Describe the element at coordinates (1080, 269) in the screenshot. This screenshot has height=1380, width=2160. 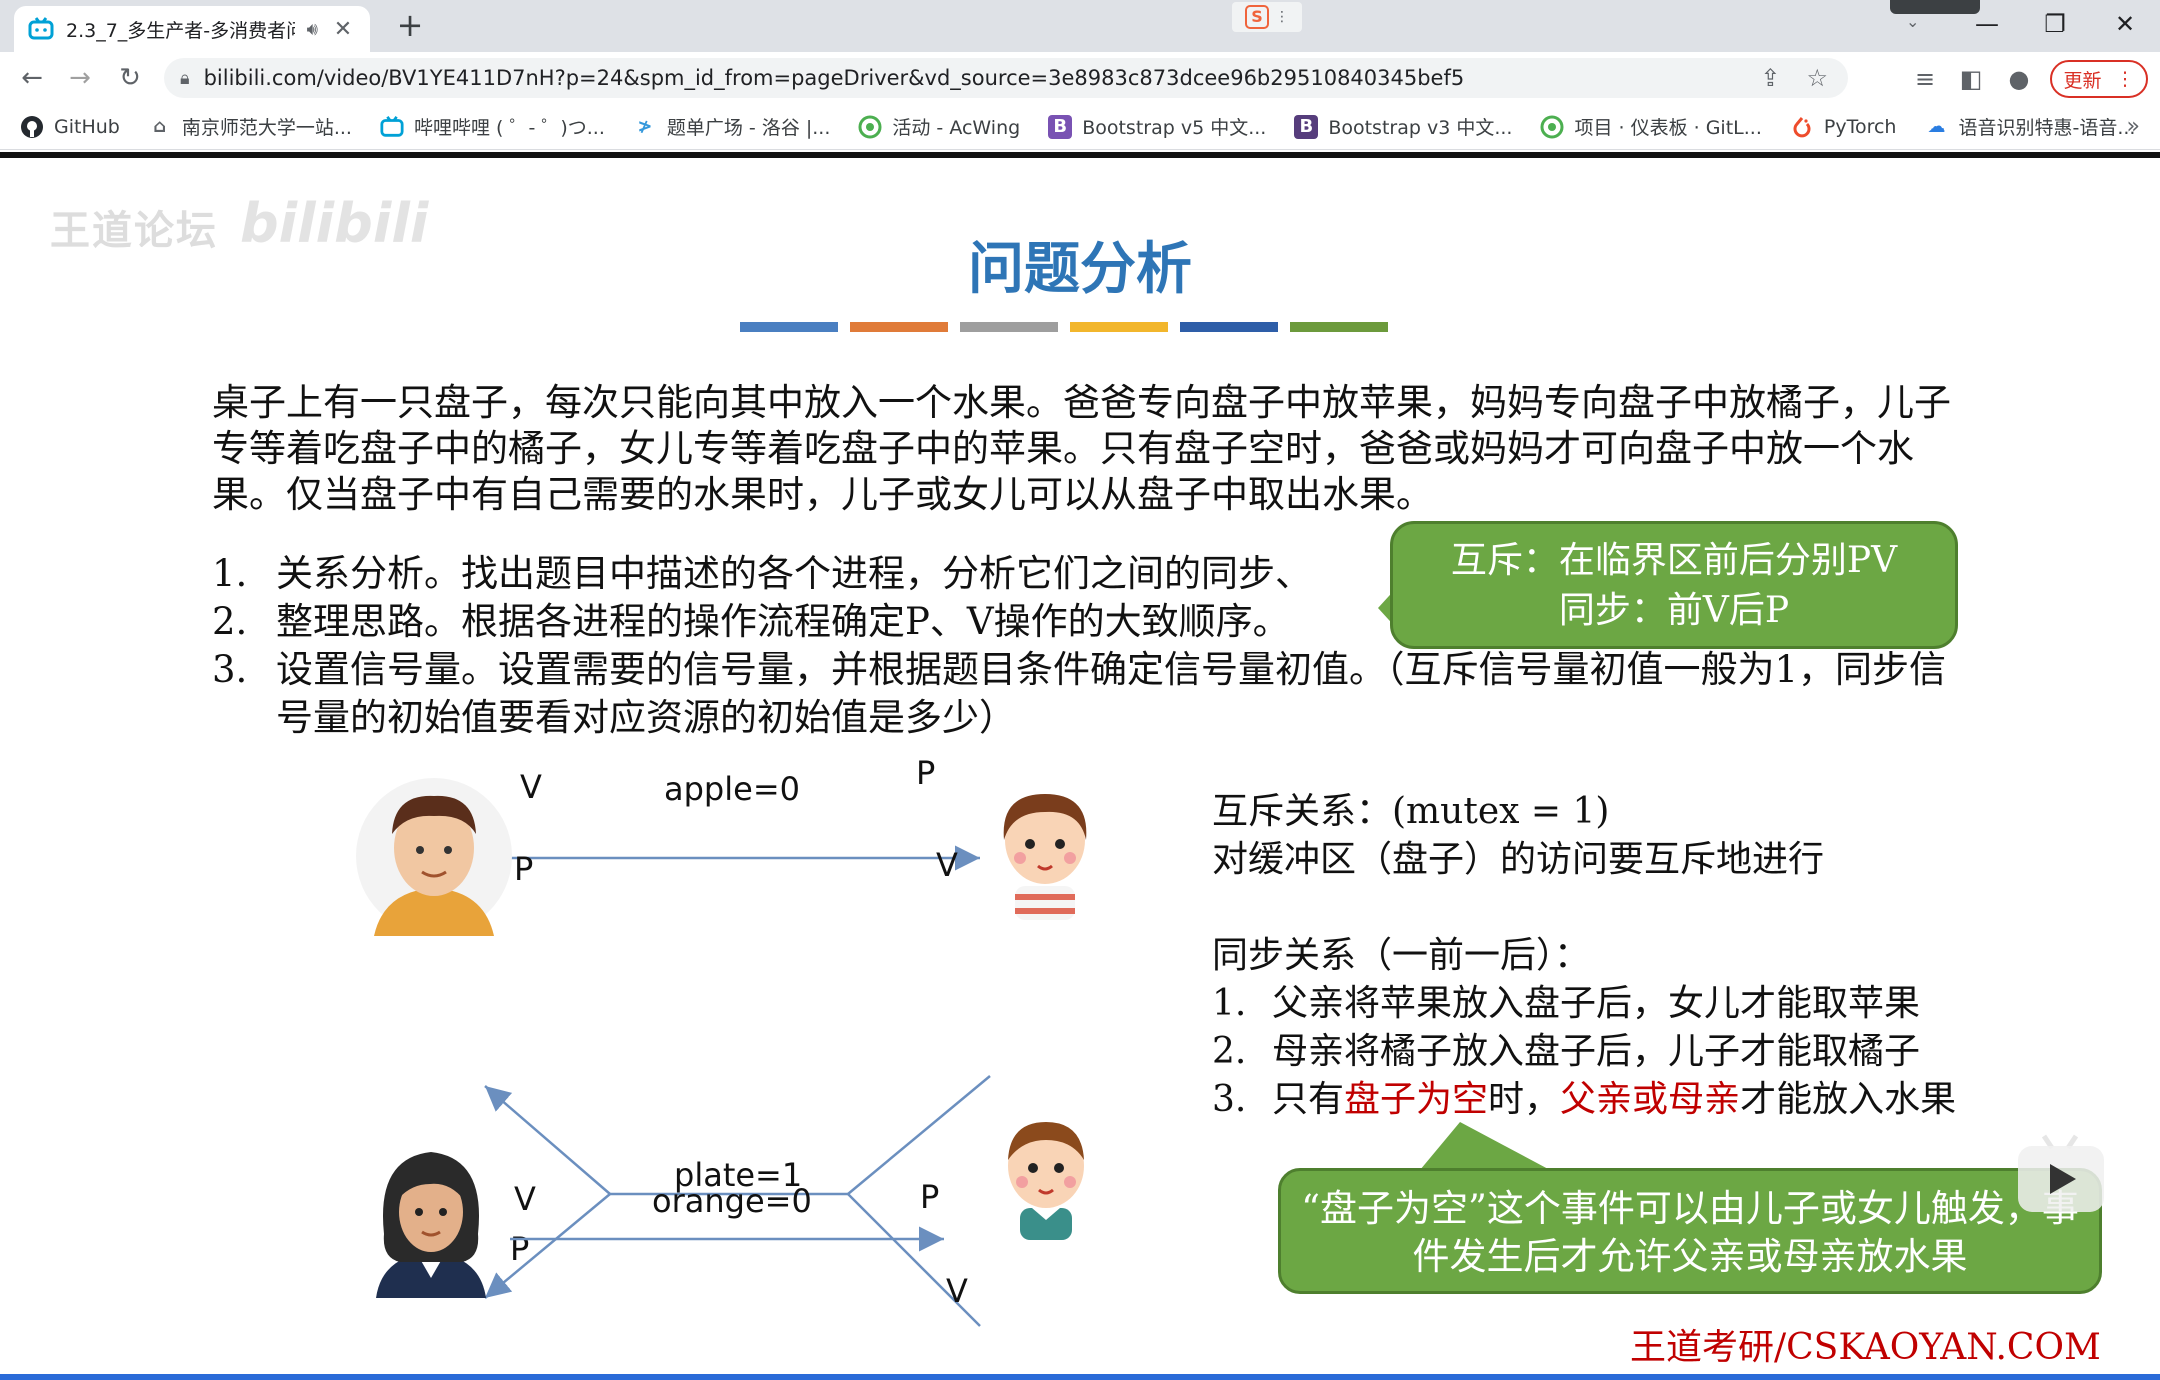
I see `slide-title: 问题分析` at that location.